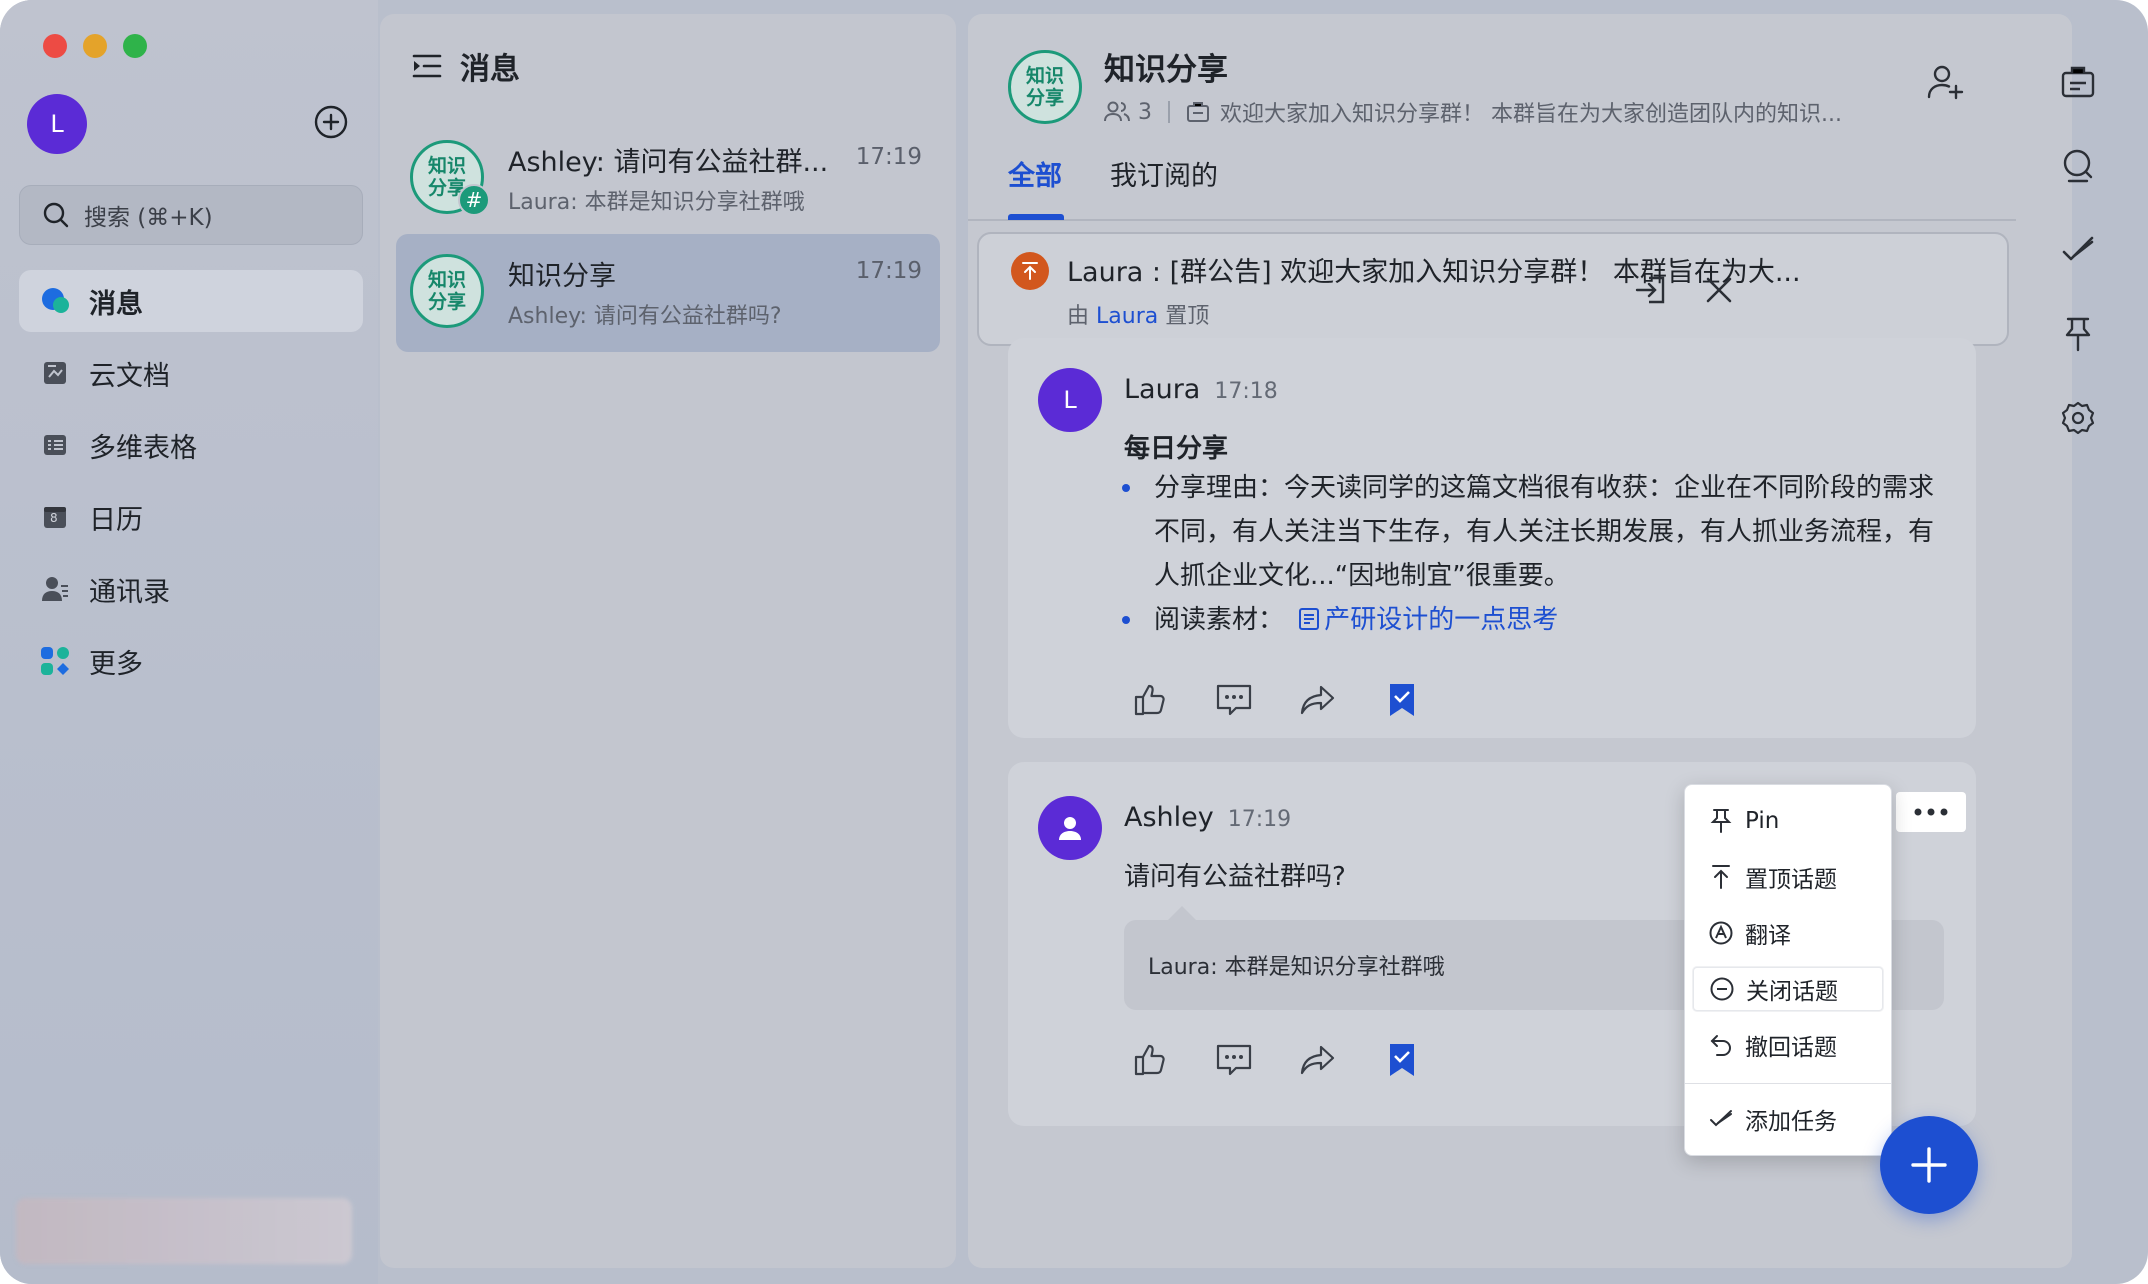  What do you see at coordinates (1788, 1045) in the screenshot?
I see `menu-item-recall-topic: 撤回话题` at bounding box center [1788, 1045].